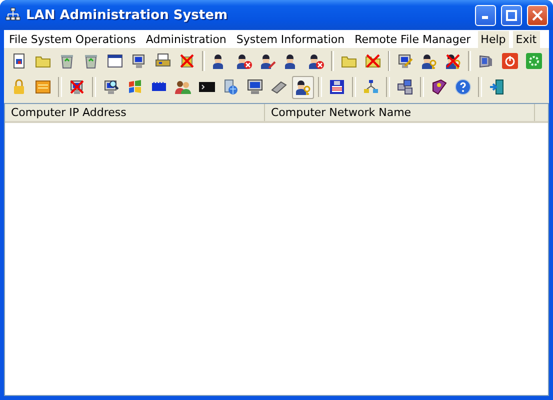 This screenshot has width=553, height=400. Describe the element at coordinates (187, 61) in the screenshot. I see `crossed-out-icon` at that location.